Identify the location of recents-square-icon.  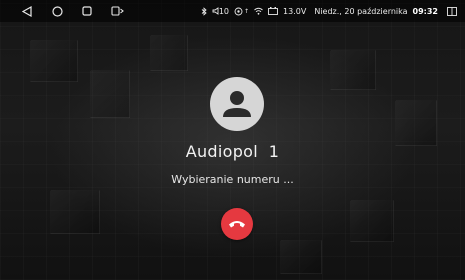
(87, 11).